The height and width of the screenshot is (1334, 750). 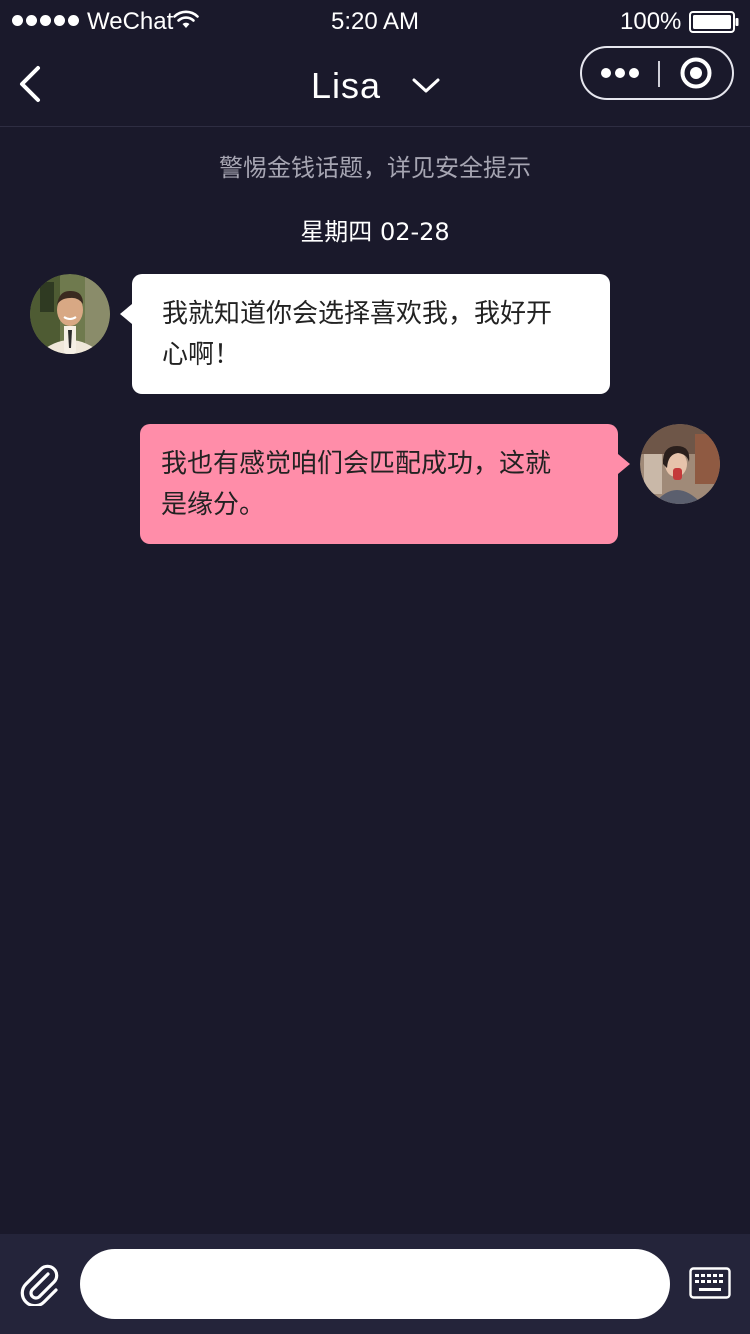 I want to click on battery-icon, so click(x=714, y=22).